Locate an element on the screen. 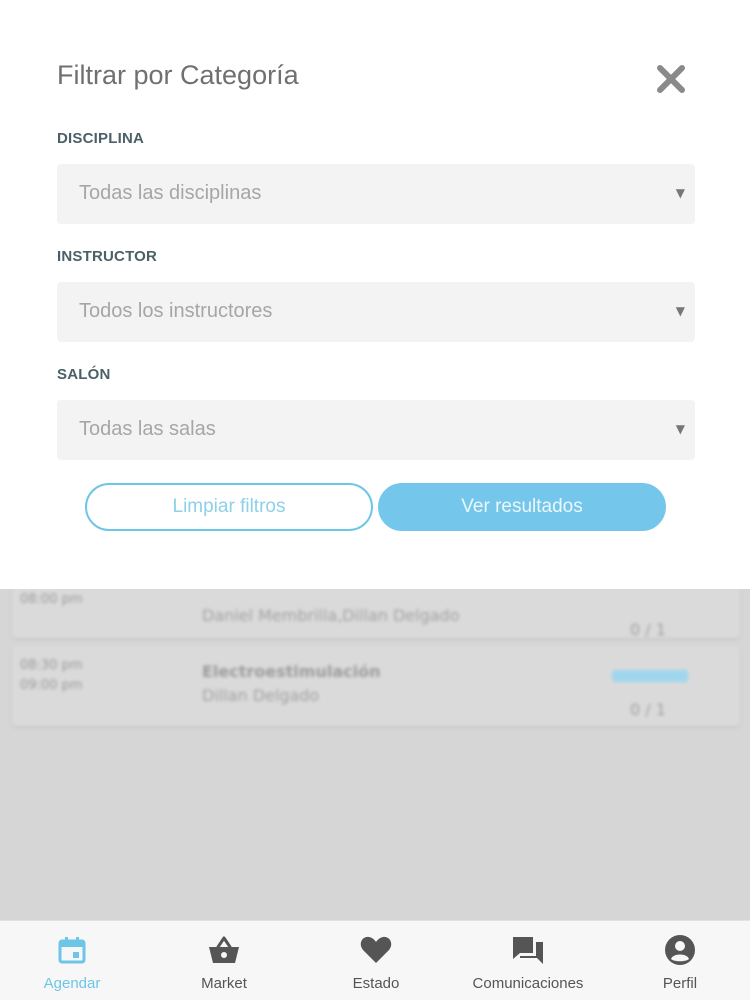  modal-title: Filtrar por Categoría is located at coordinates (178, 75).